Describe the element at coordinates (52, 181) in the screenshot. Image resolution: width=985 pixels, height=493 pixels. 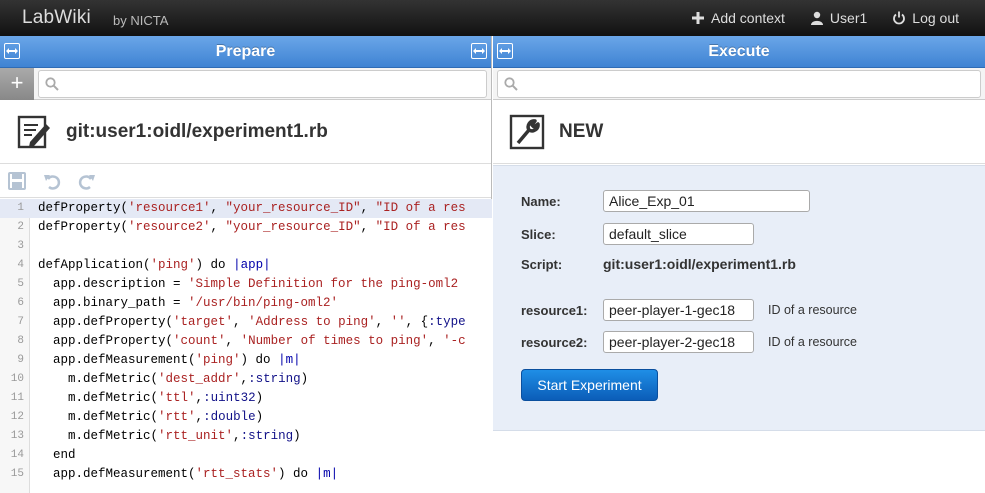
I see `undo-icon` at that location.